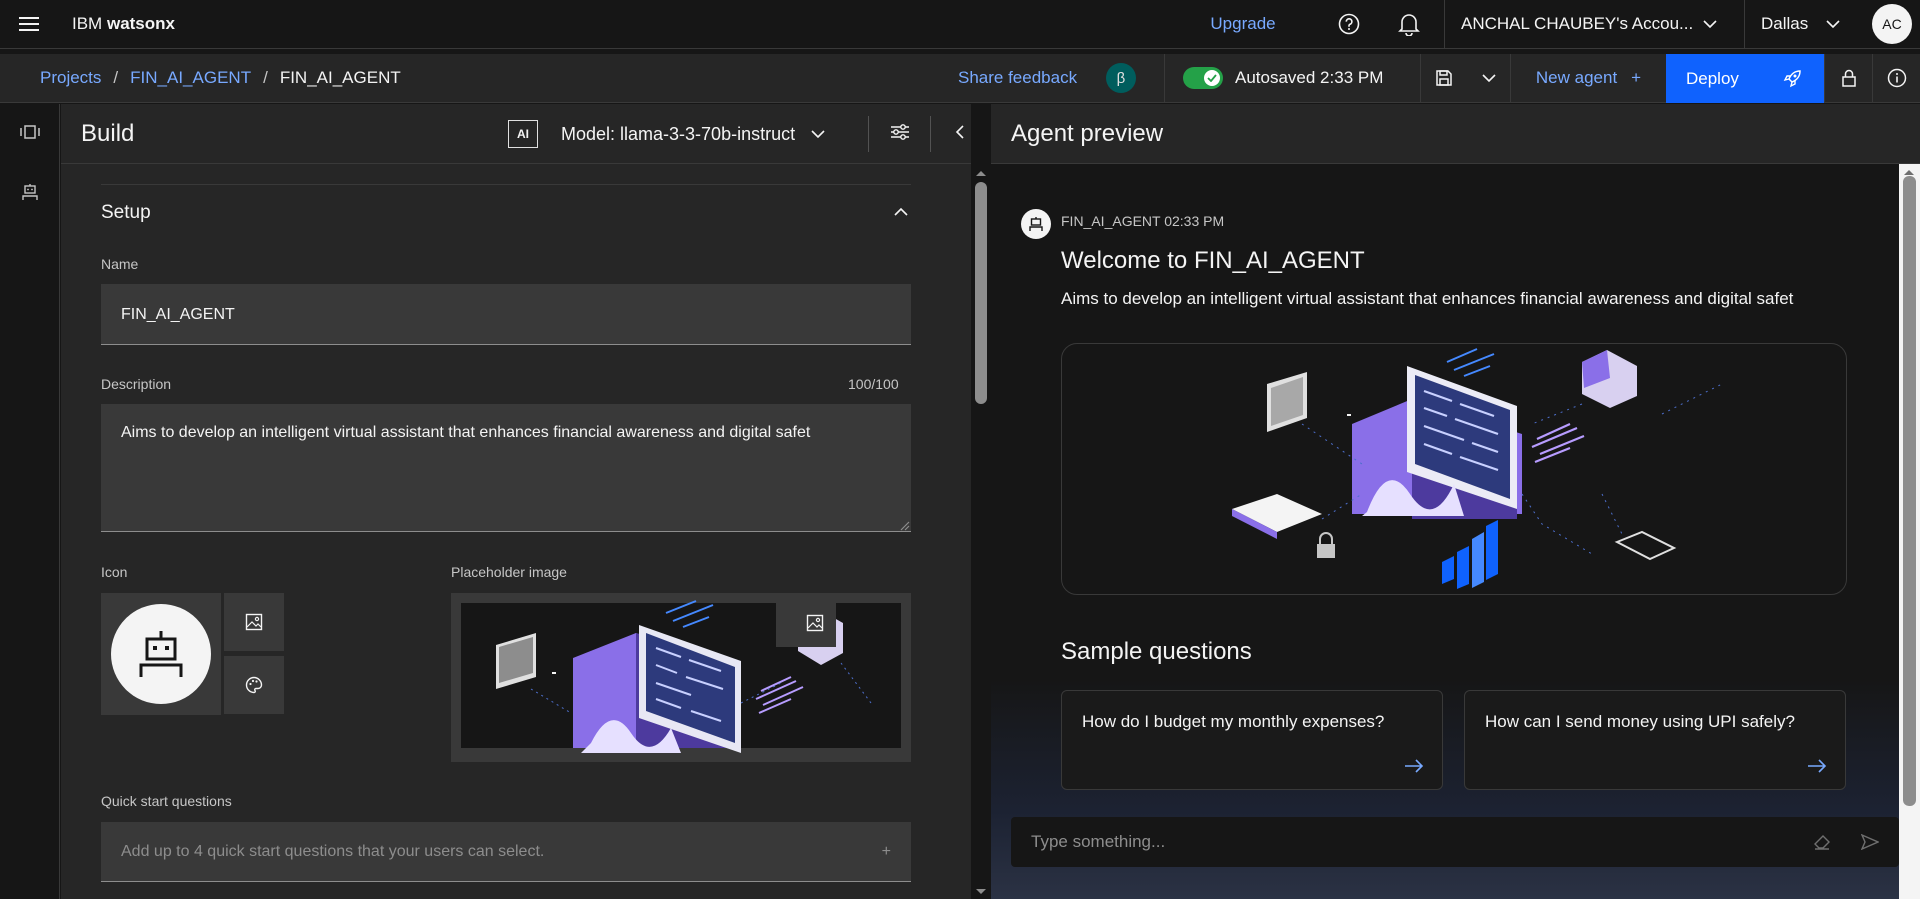  Describe the element at coordinates (166, 801) in the screenshot. I see `quick-start-label: Quick start questions` at that location.